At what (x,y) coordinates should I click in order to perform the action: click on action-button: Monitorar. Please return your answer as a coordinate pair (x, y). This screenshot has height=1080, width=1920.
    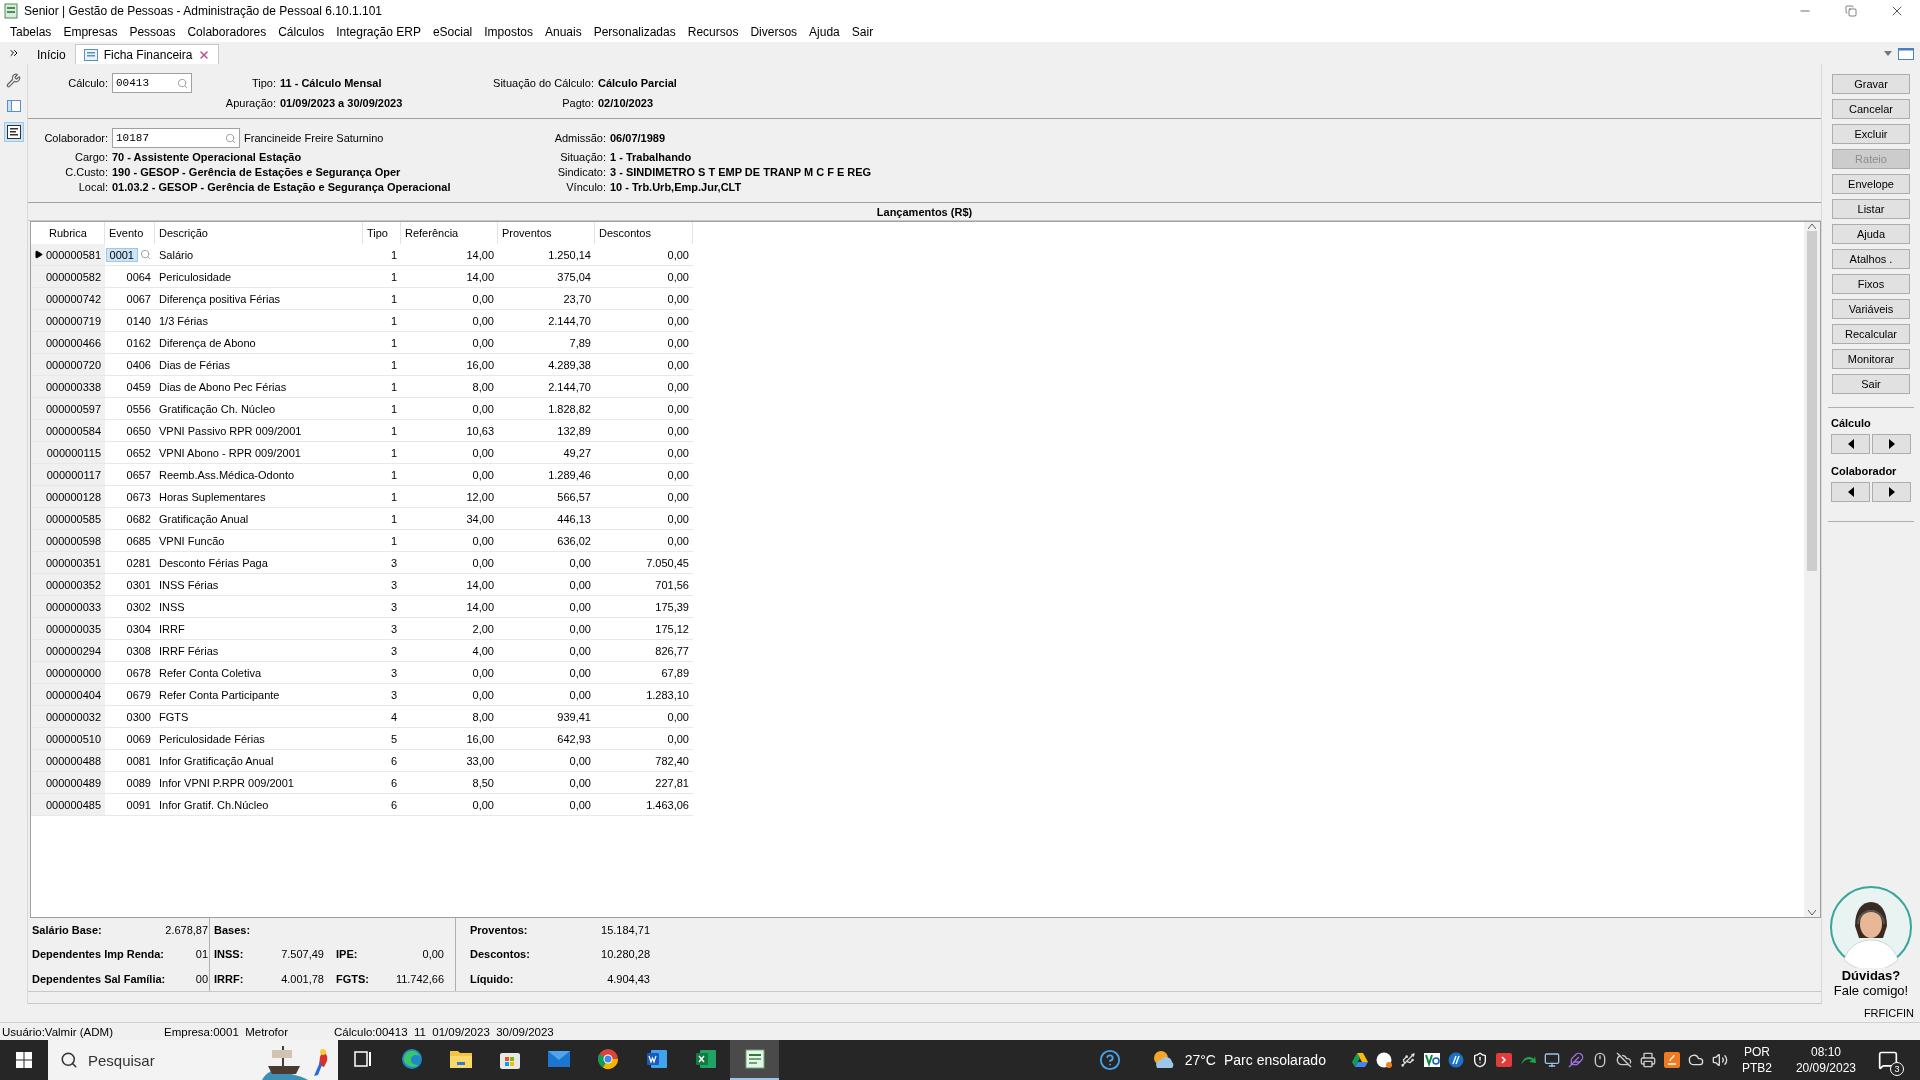
    Looking at the image, I should click on (1871, 359).